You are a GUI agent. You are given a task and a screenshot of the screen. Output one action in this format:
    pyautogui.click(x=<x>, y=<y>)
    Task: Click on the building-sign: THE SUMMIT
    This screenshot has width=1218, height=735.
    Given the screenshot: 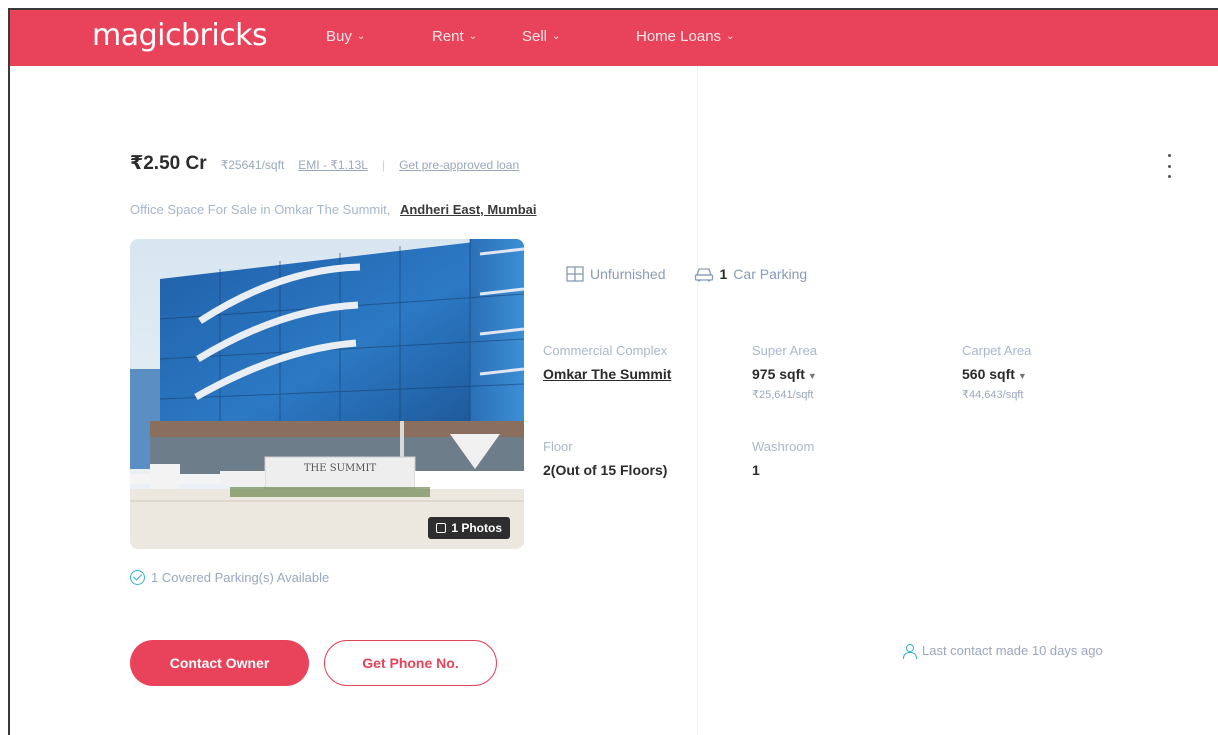 What is the action you would take?
    pyautogui.click(x=340, y=468)
    